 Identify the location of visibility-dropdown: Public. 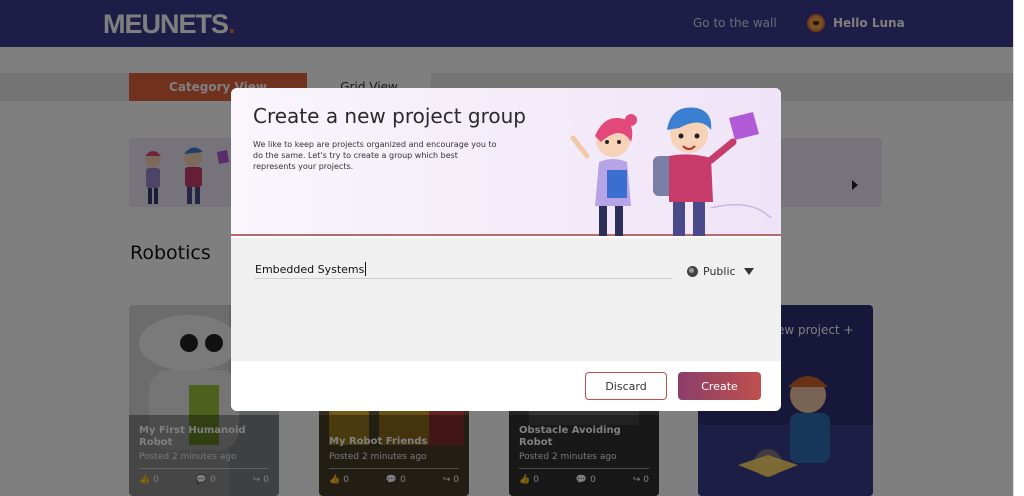
(720, 271).